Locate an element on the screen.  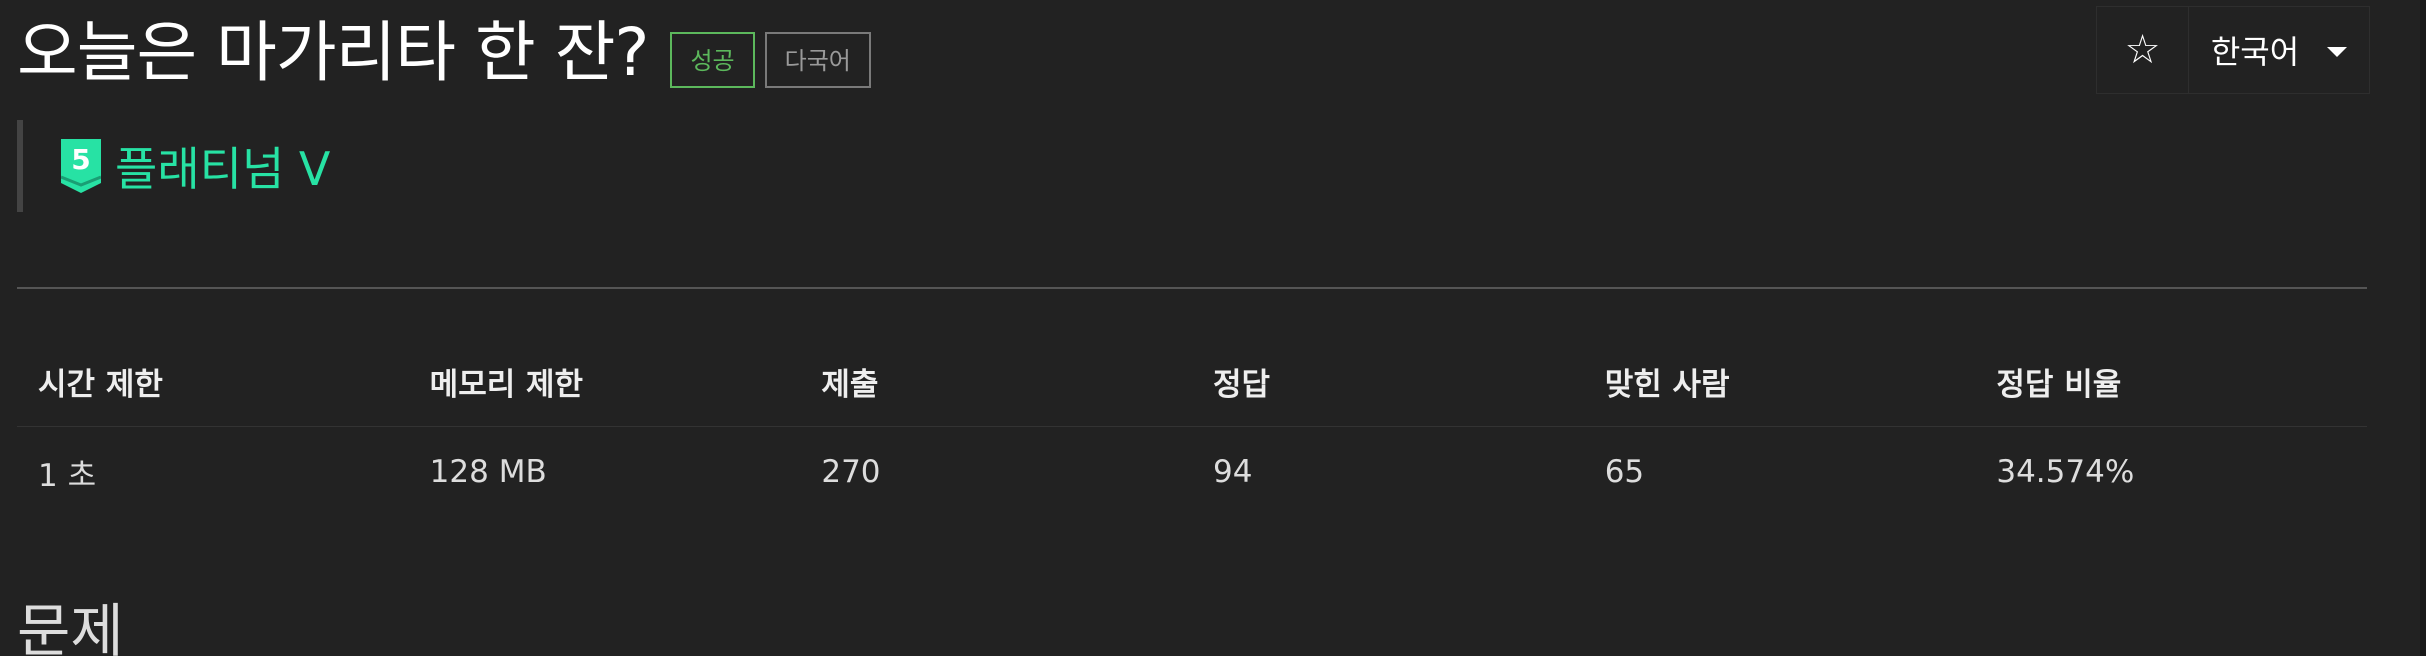
value-solved-users: 65 is located at coordinates (1624, 472).